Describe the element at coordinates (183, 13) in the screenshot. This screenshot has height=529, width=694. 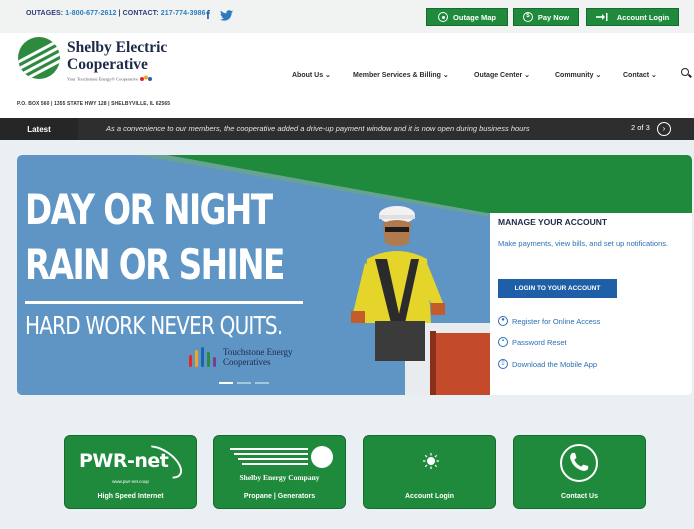
I see `contact-phone-link: 217-774-3986` at that location.